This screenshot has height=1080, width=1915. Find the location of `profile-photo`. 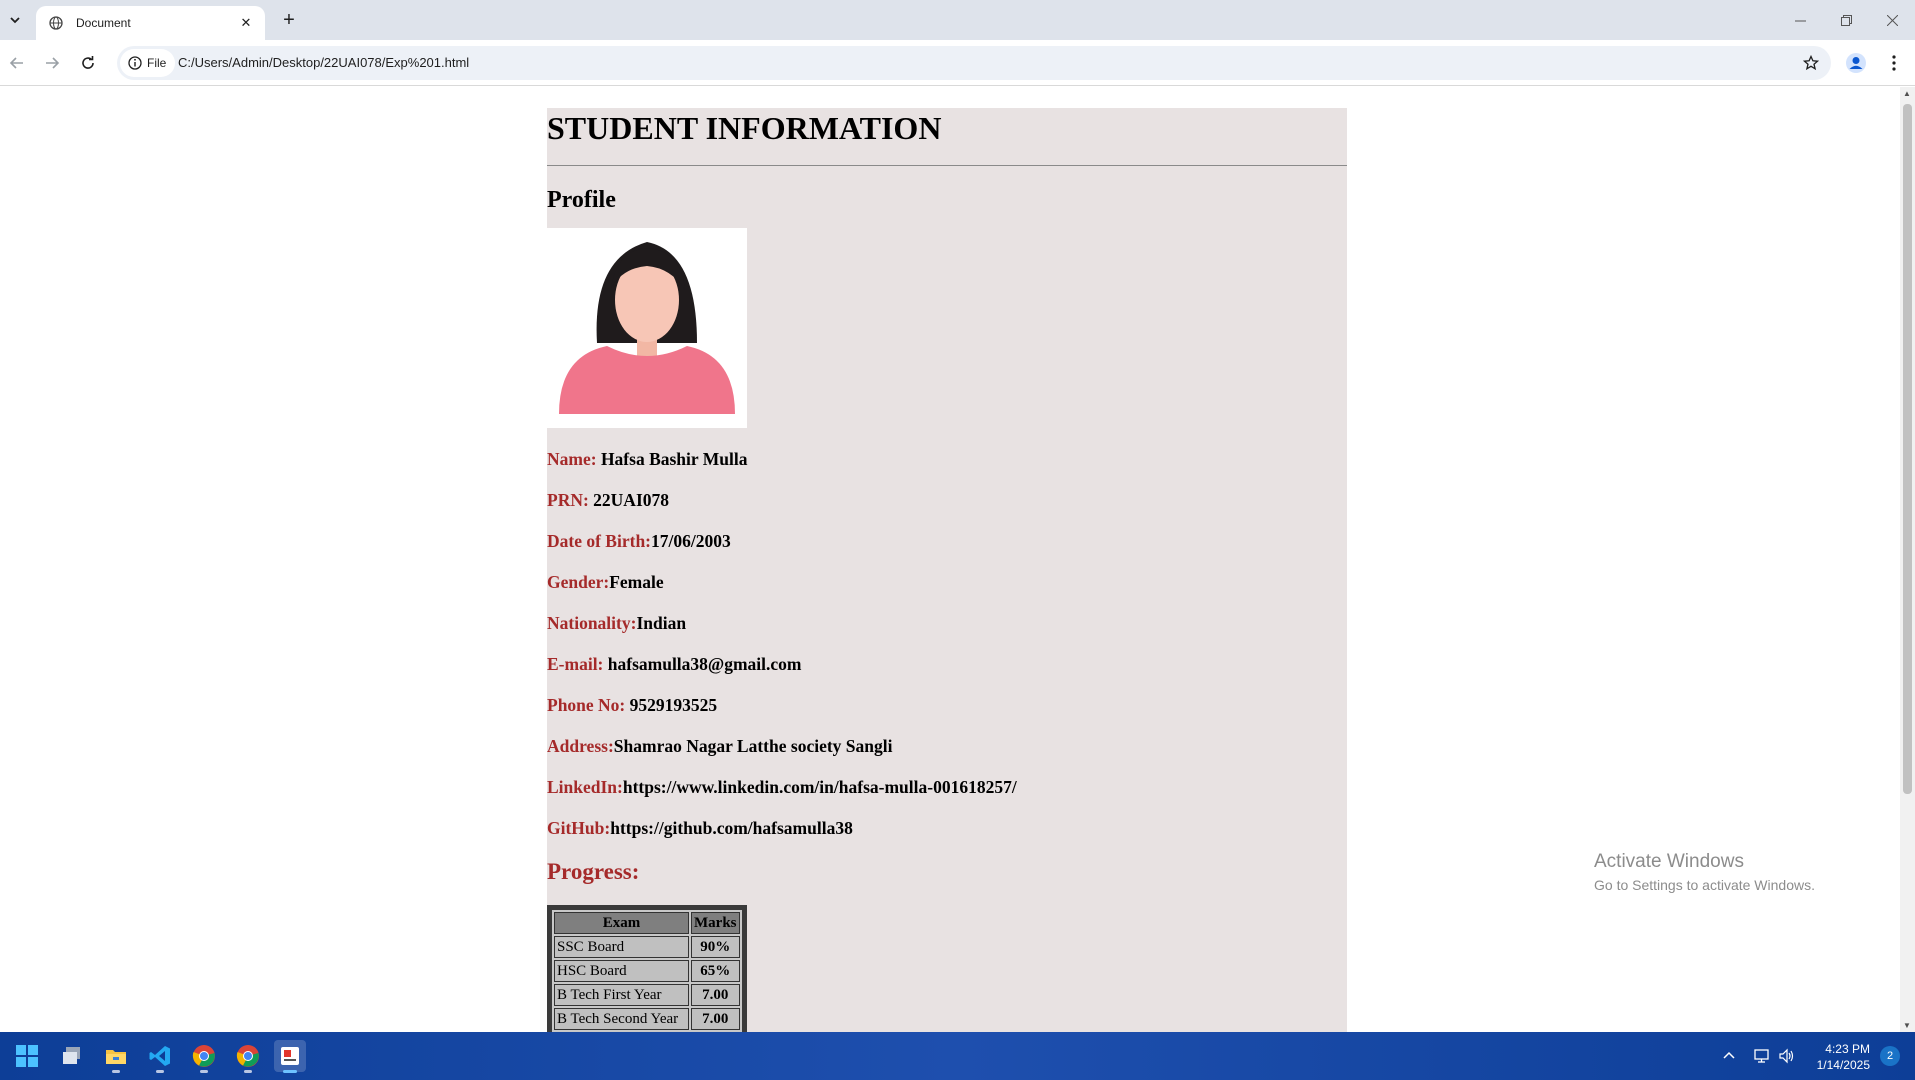

profile-photo is located at coordinates (647, 328).